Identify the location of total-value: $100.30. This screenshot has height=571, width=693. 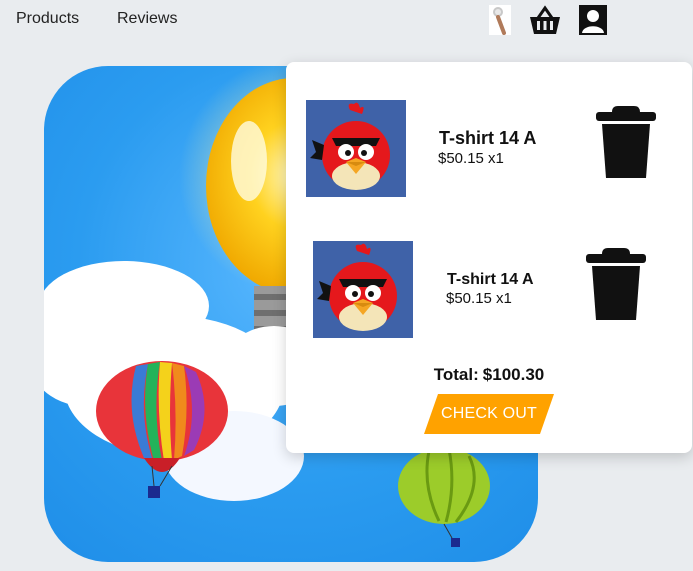
(513, 374).